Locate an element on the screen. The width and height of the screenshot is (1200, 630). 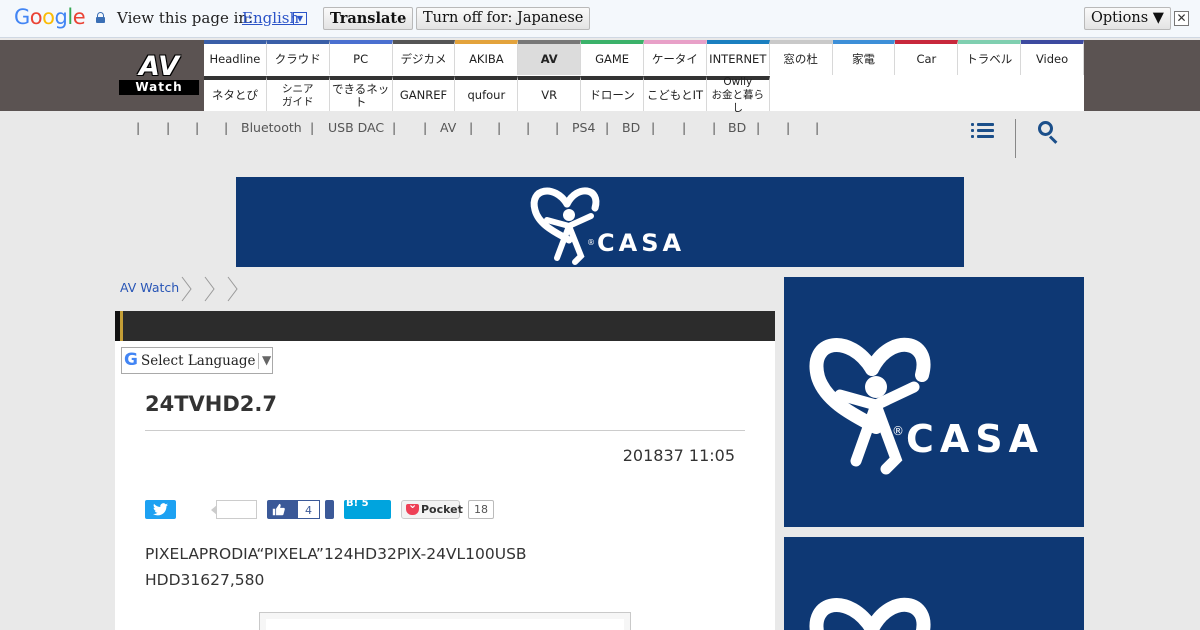
nav-item-row1: 窓の杜 is located at coordinates (801, 57).